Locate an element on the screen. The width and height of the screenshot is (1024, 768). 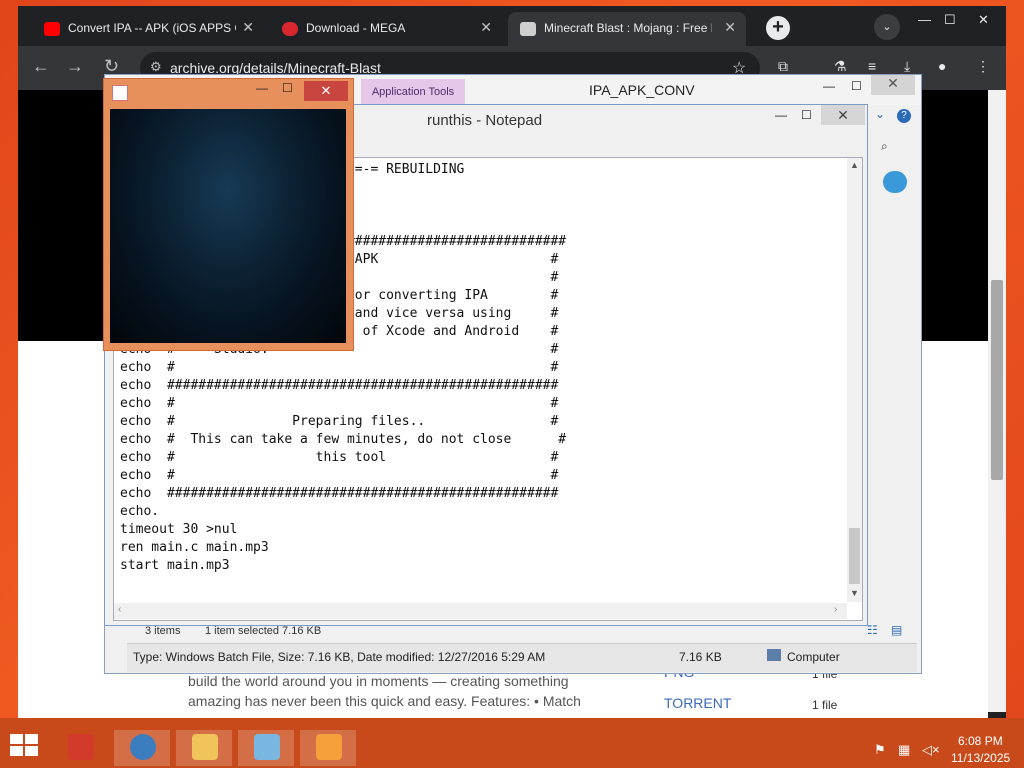
notepad-icon is located at coordinates (266, 748).